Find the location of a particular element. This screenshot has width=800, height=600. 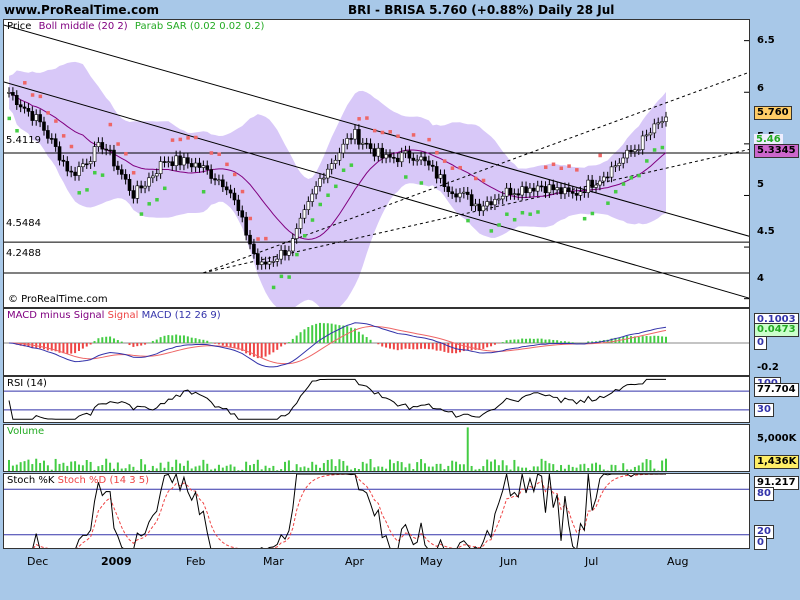

xtick: Apr is located at coordinates (355, 561).